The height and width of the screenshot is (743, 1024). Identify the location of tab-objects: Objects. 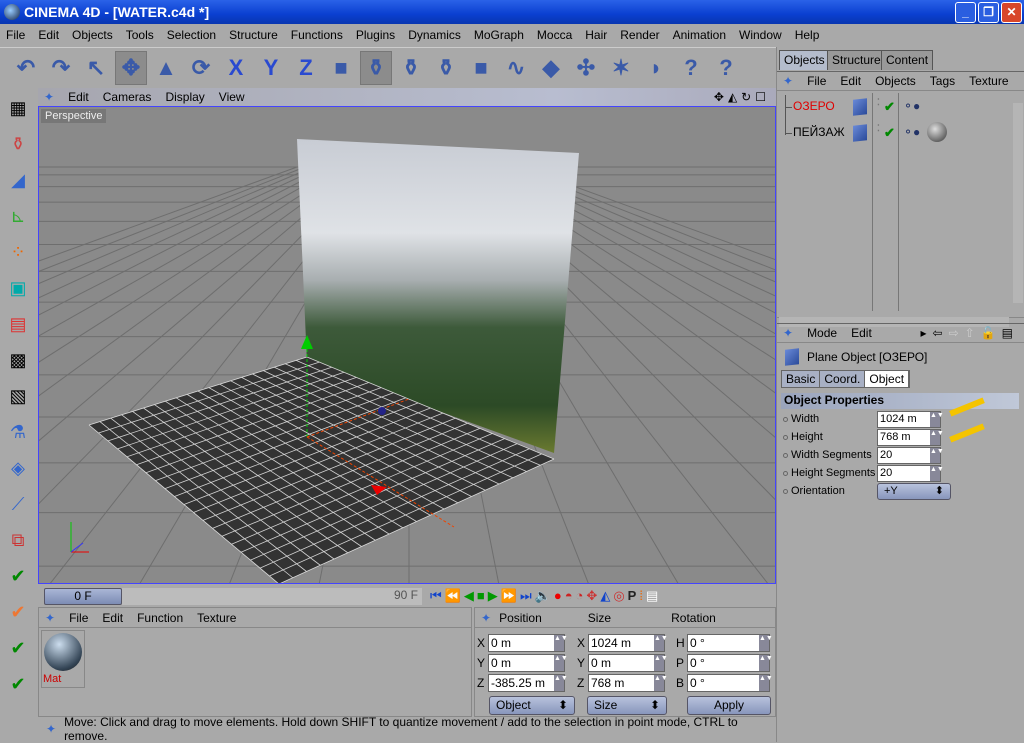
(804, 60).